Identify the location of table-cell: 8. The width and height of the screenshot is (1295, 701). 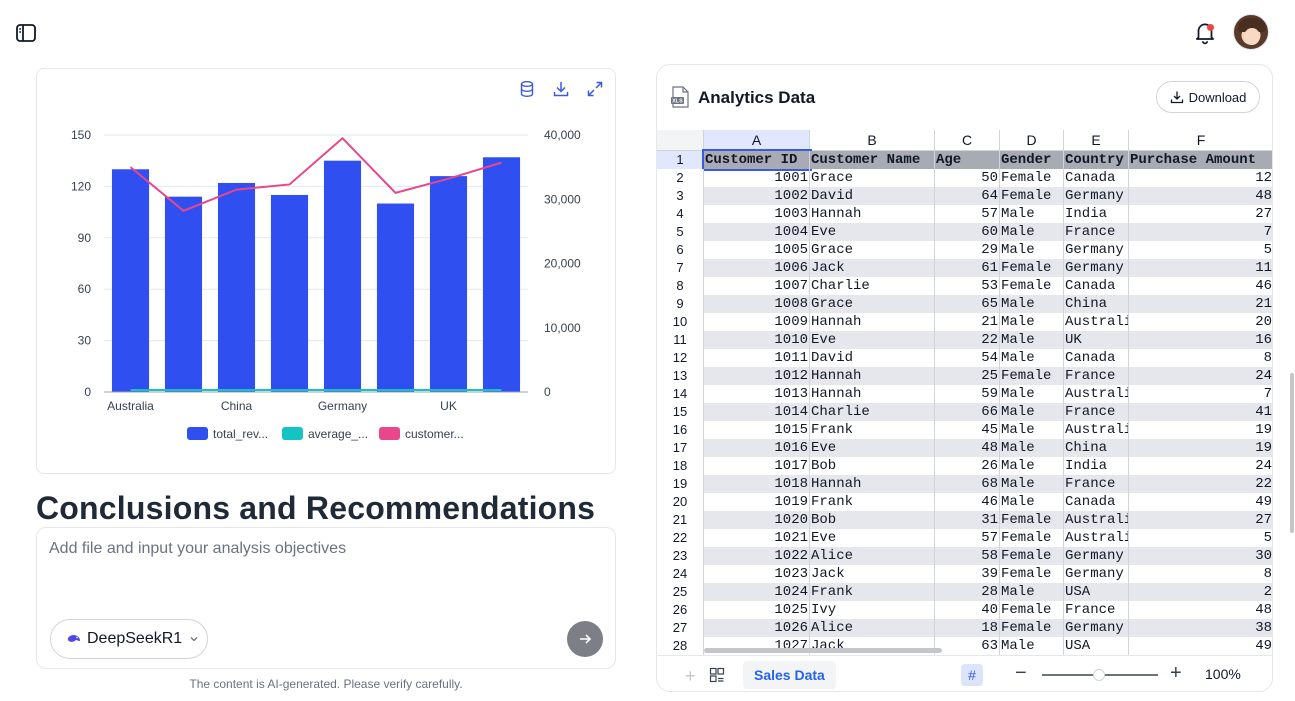
(1200, 574).